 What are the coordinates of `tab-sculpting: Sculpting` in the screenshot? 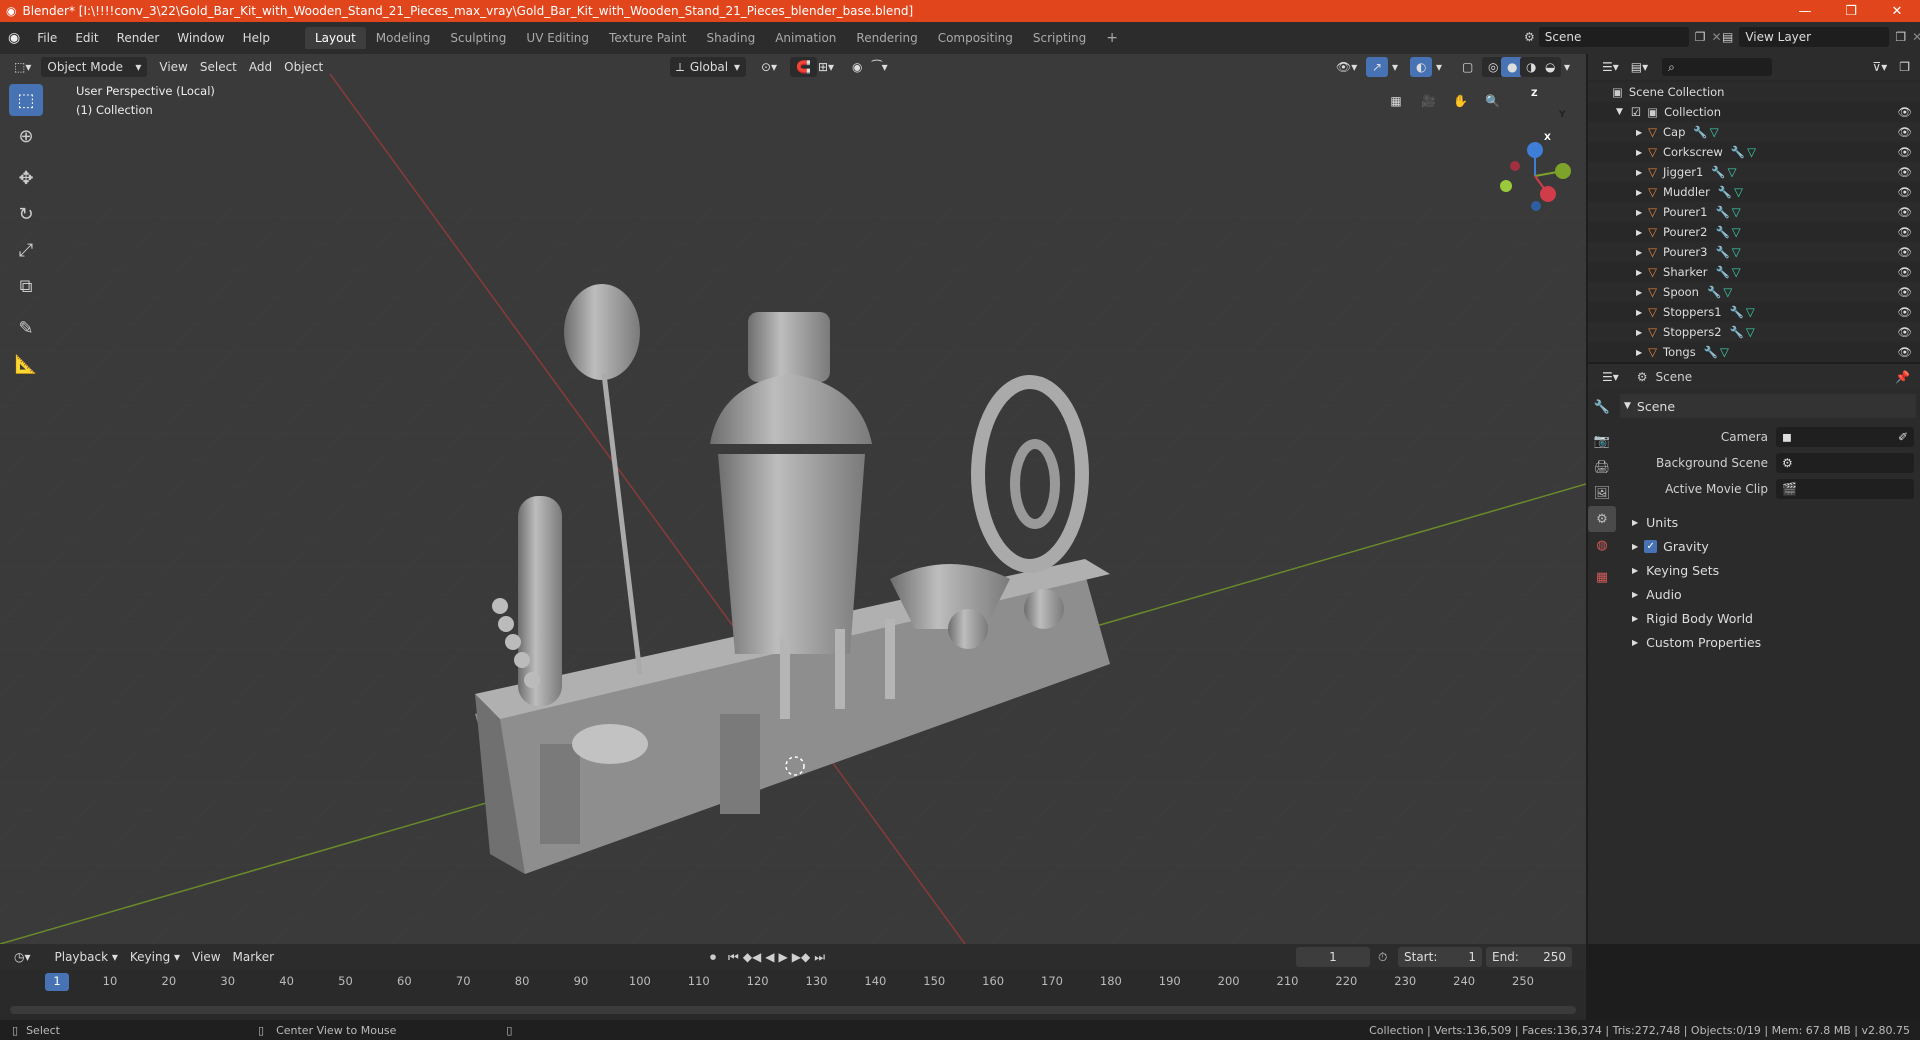 It's located at (478, 38).